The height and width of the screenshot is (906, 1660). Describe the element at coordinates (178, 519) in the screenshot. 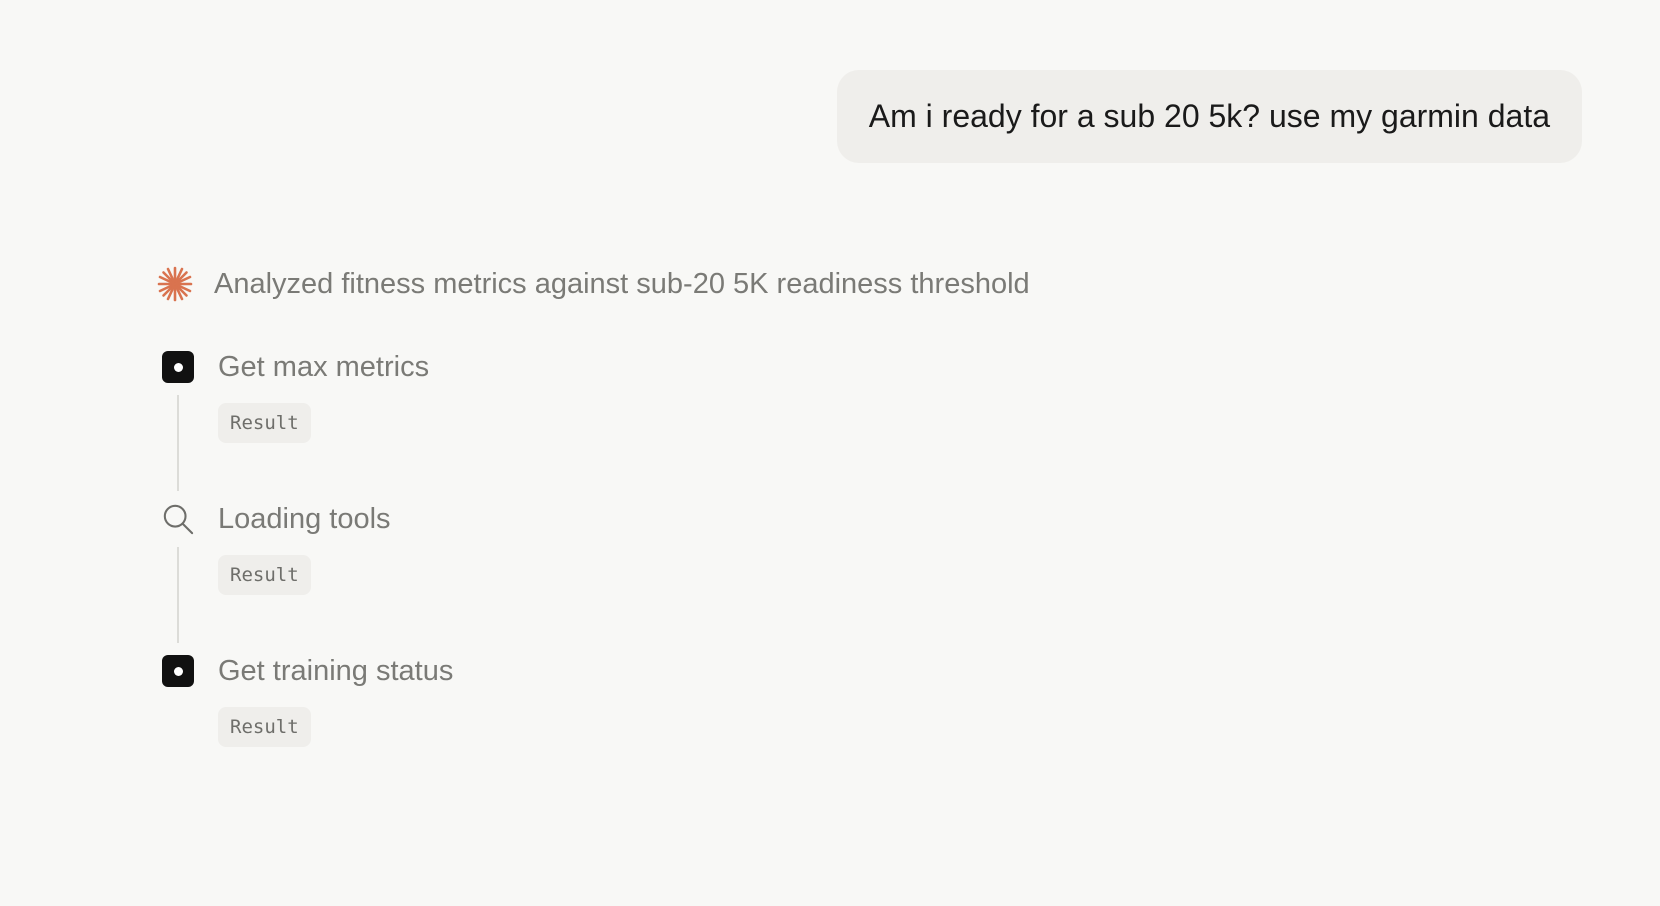

I see `search-icon` at that location.